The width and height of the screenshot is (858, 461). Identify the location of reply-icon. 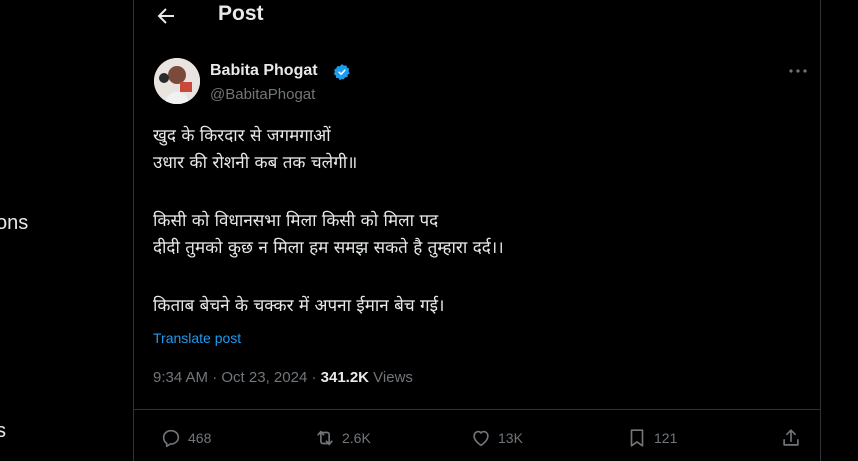
(171, 438).